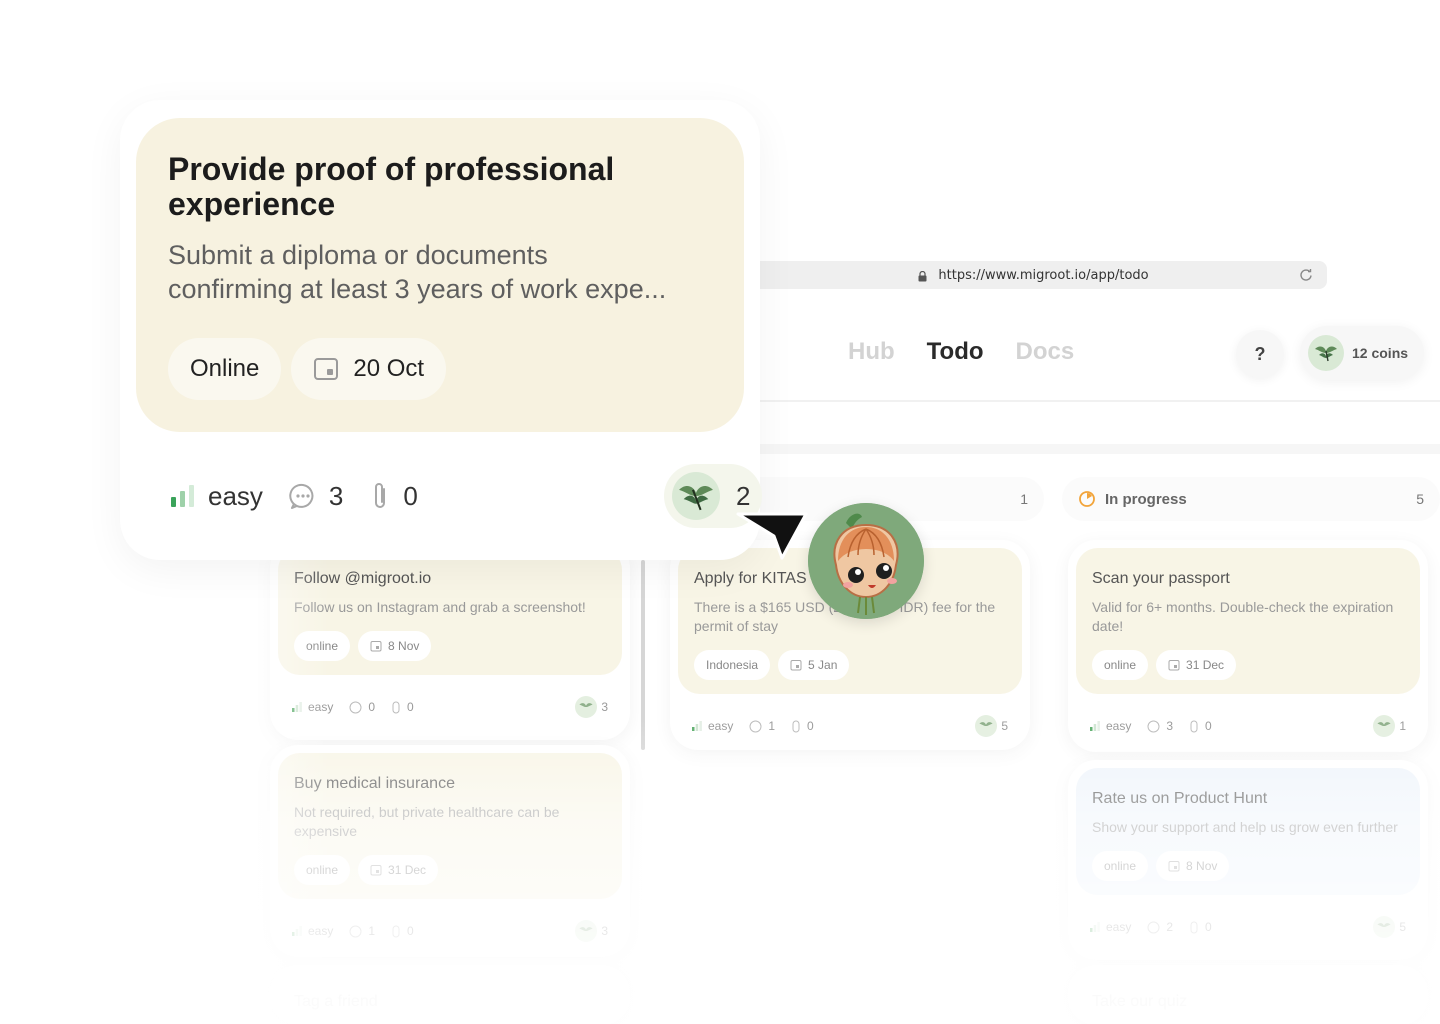 Image resolution: width=1440 pixels, height=1024 pixels. Describe the element at coordinates (389, 368) in the screenshot. I see `date-text: 20 Oct` at that location.